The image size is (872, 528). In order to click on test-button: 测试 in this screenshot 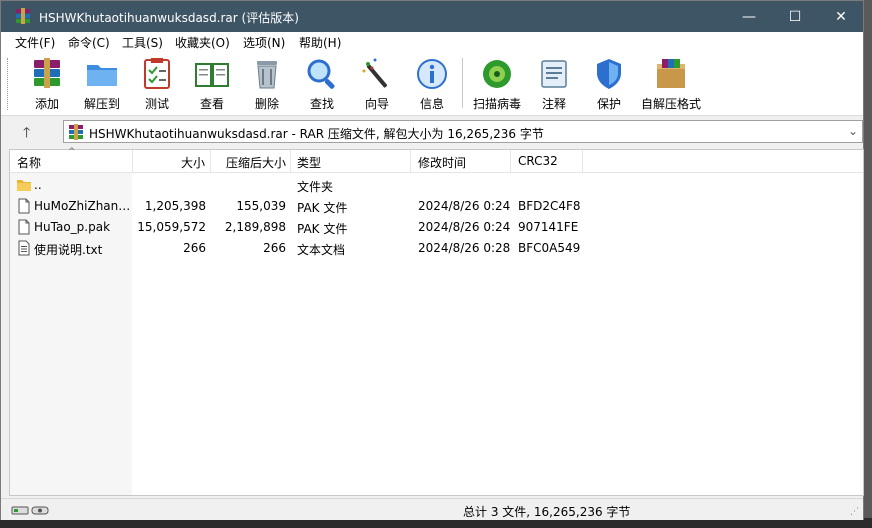, I will do `click(157, 84)`.